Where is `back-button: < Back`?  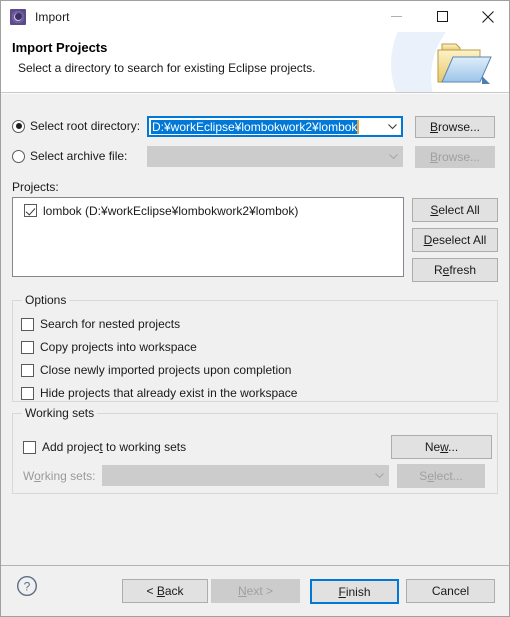
back-button: < Back is located at coordinates (165, 591).